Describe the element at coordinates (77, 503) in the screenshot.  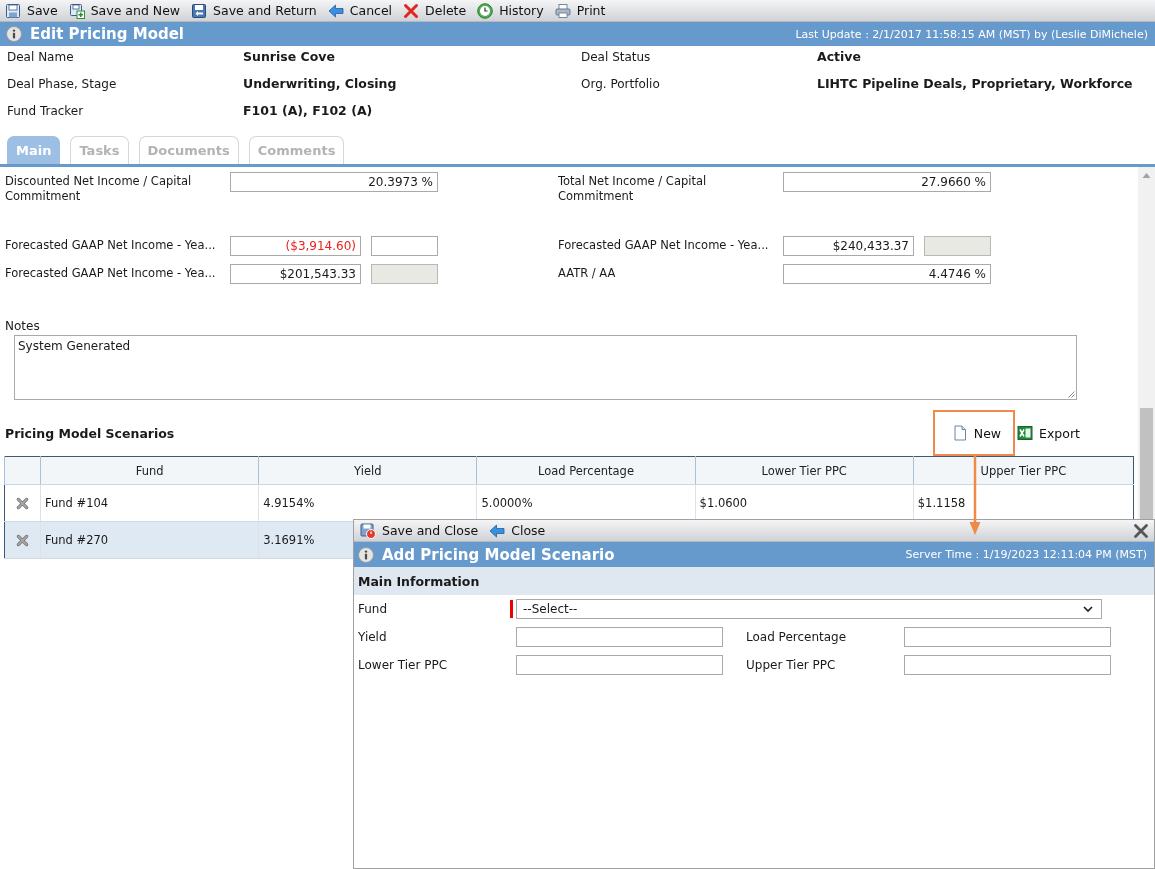
I see `cell-text: Fund #104` at that location.